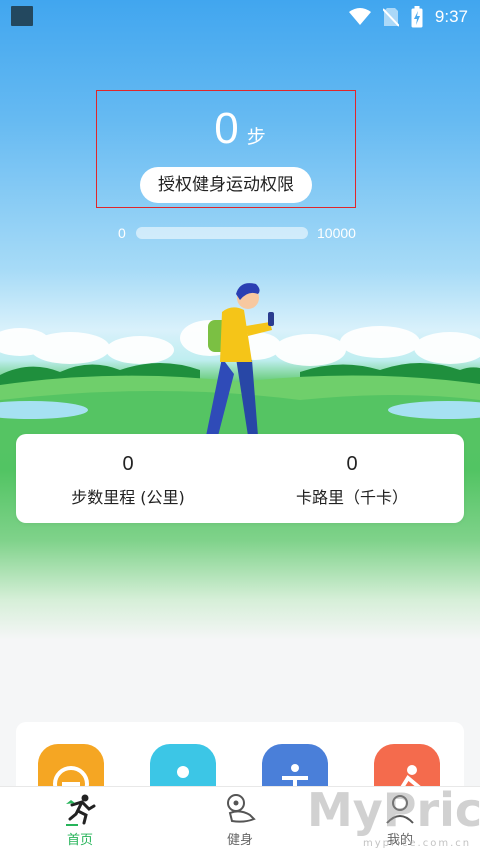  What do you see at coordinates (359, 16) in the screenshot?
I see `wifi-icon` at bounding box center [359, 16].